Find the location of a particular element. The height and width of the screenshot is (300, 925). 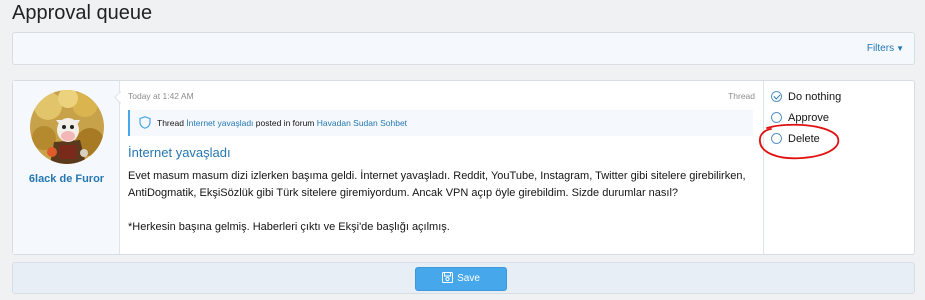

action-options: Do nothing Approve Delete is located at coordinates (838, 167).